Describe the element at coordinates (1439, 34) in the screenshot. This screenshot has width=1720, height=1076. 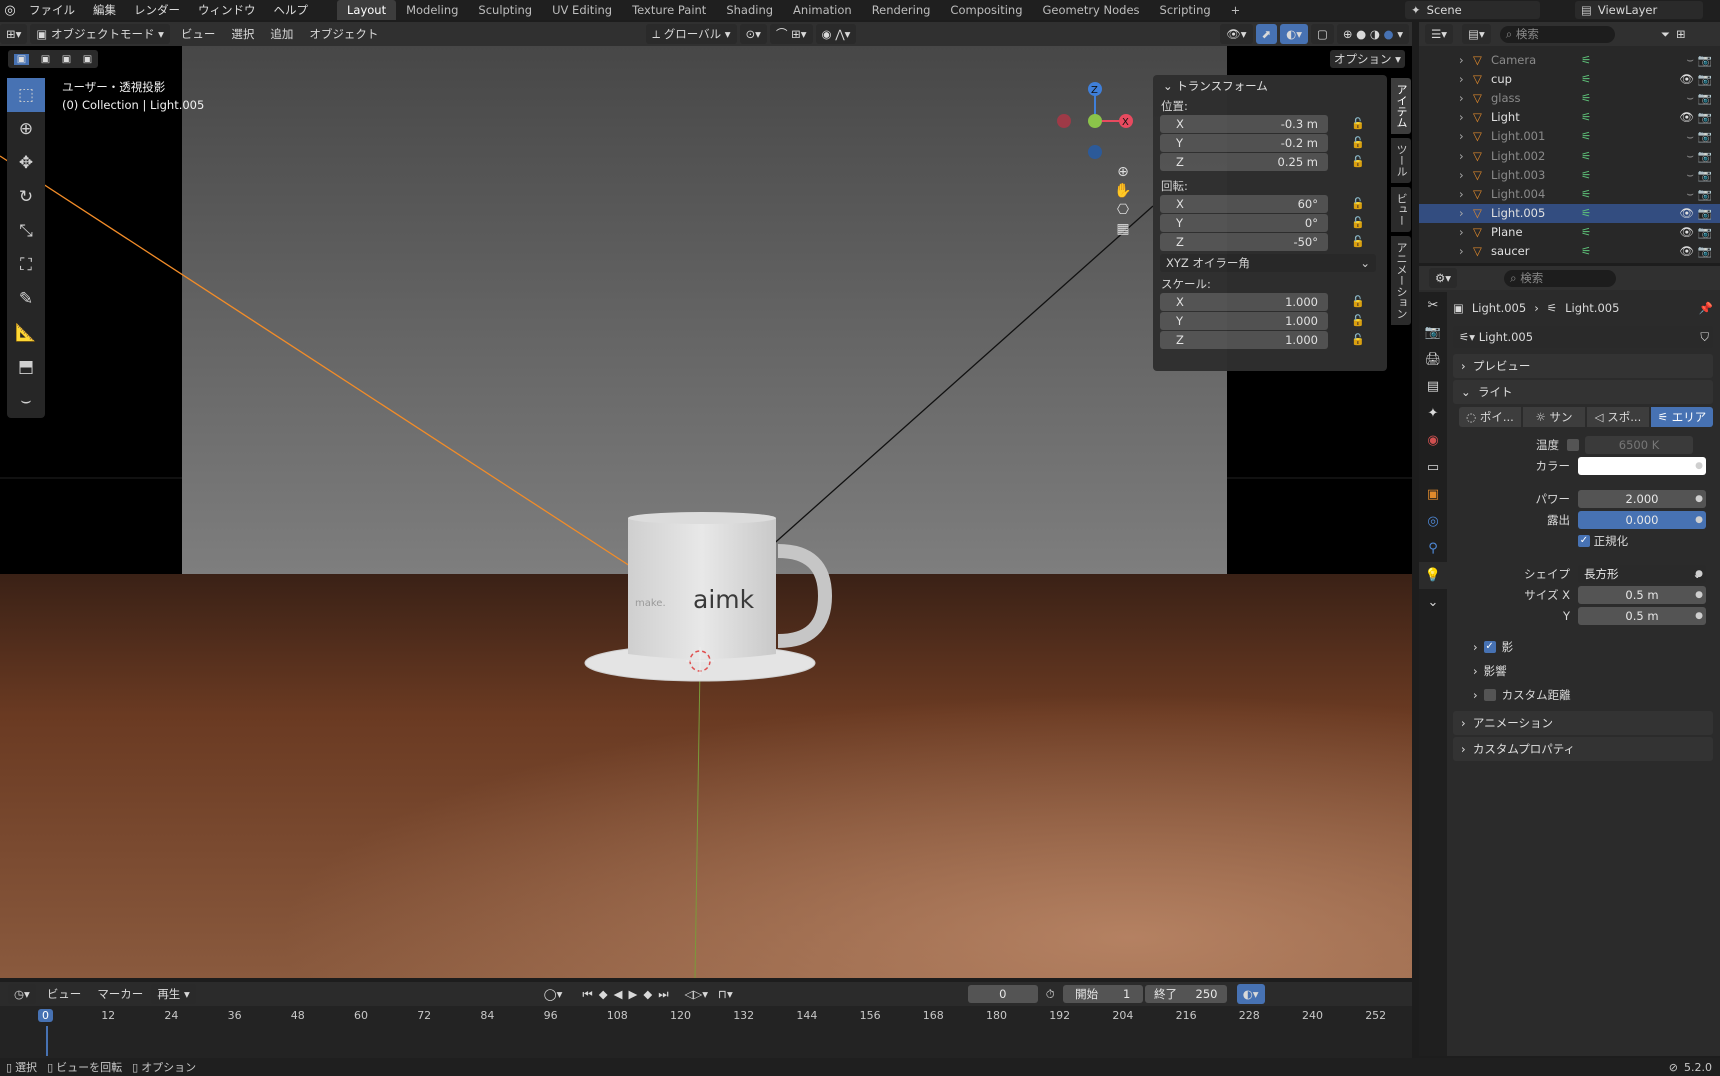
I see `outliner-editor-type: ☰▾` at that location.